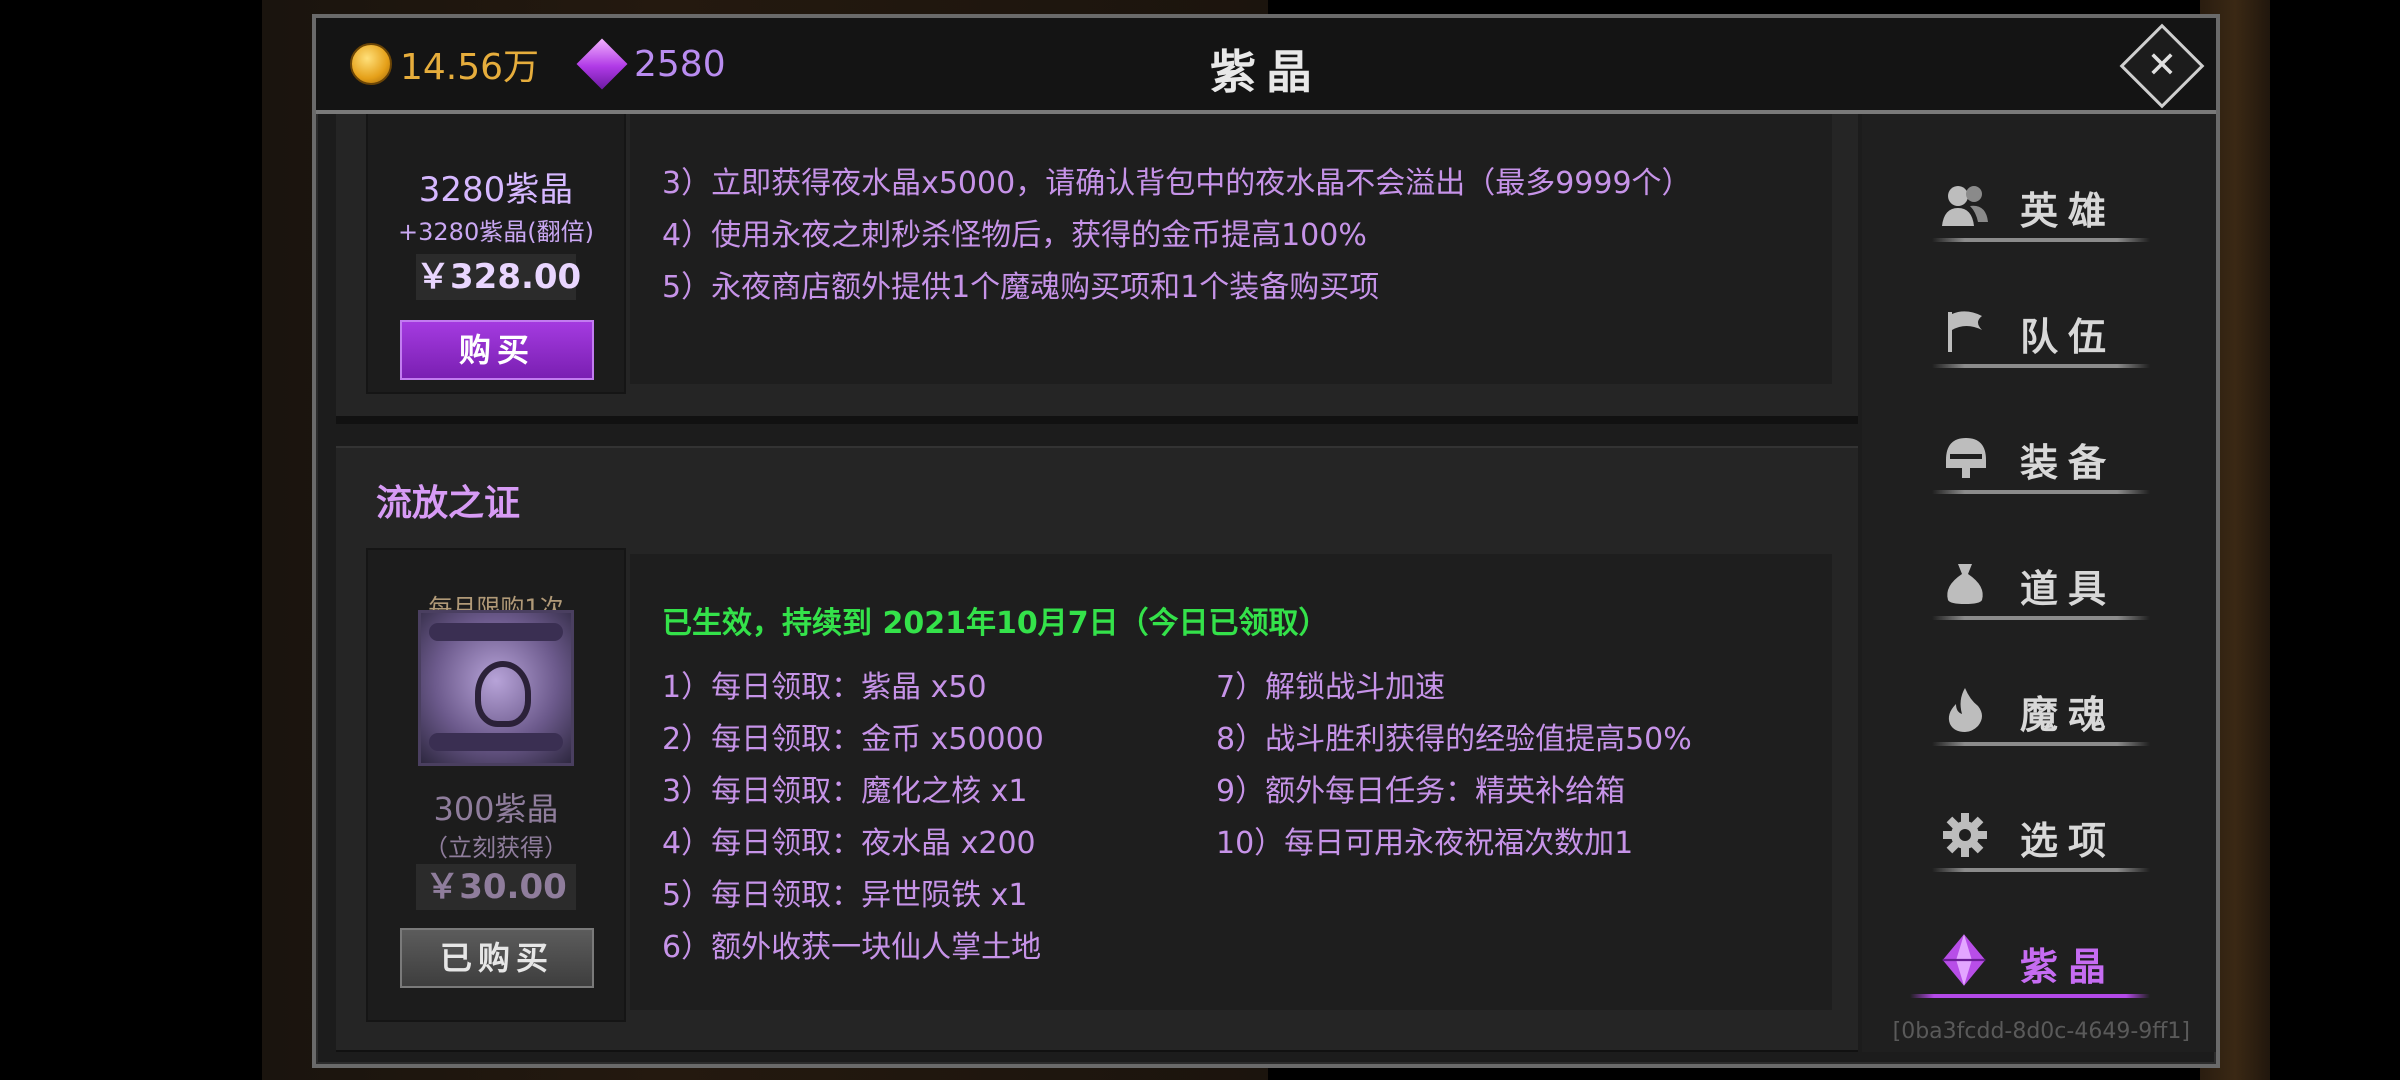 Image resolution: width=2400 pixels, height=1080 pixels. Describe the element at coordinates (1965, 206) in the screenshot. I see `heroes-icon` at that location.